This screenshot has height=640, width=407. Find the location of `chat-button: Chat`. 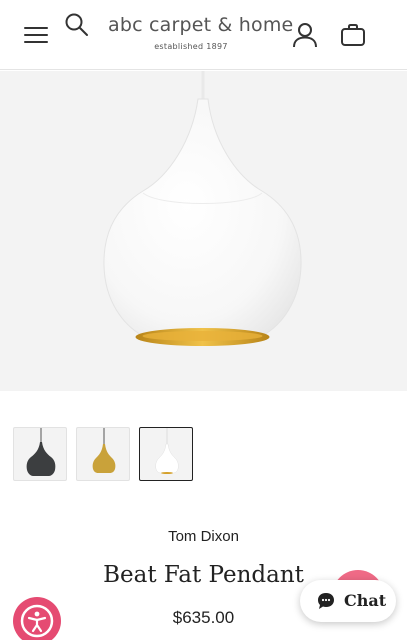

chat-button: Chat is located at coordinates (348, 601).